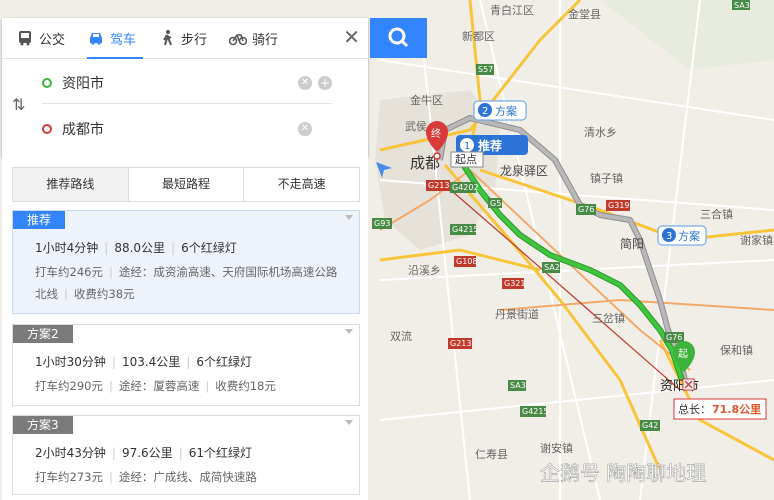 This screenshot has height=500, width=774. What do you see at coordinates (52, 40) in the screenshot?
I see `mode-label: 公交` at bounding box center [52, 40].